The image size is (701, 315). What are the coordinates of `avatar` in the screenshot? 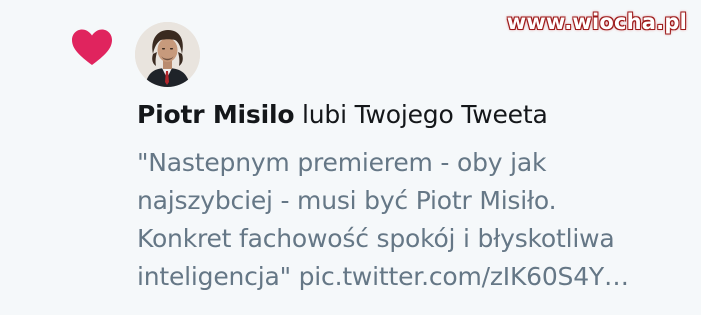 It's located at (167, 54).